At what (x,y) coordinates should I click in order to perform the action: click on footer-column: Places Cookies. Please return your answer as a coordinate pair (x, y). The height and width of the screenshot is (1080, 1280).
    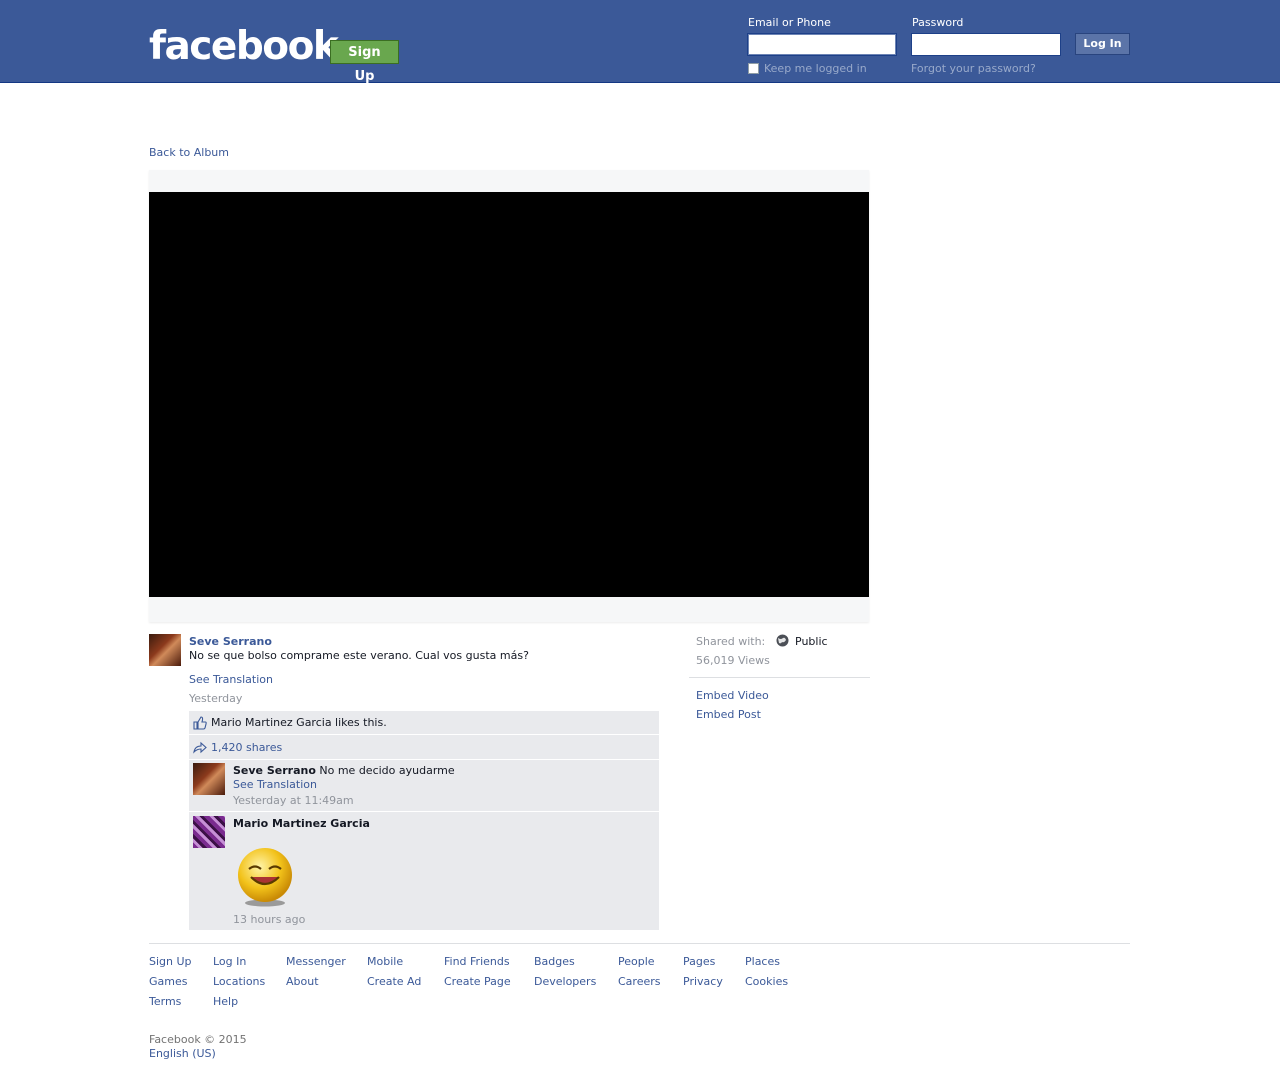
    Looking at the image, I should click on (766, 975).